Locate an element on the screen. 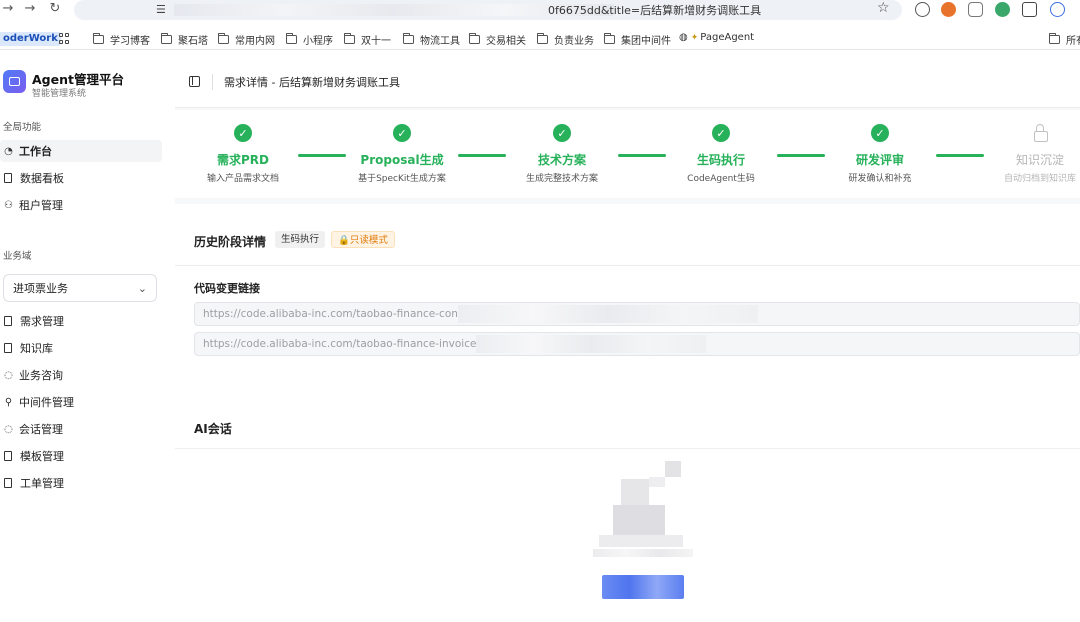 This screenshot has width=1080, height=622. sidebar-item-sessions: ◌ 会话管理 is located at coordinates (81, 429).